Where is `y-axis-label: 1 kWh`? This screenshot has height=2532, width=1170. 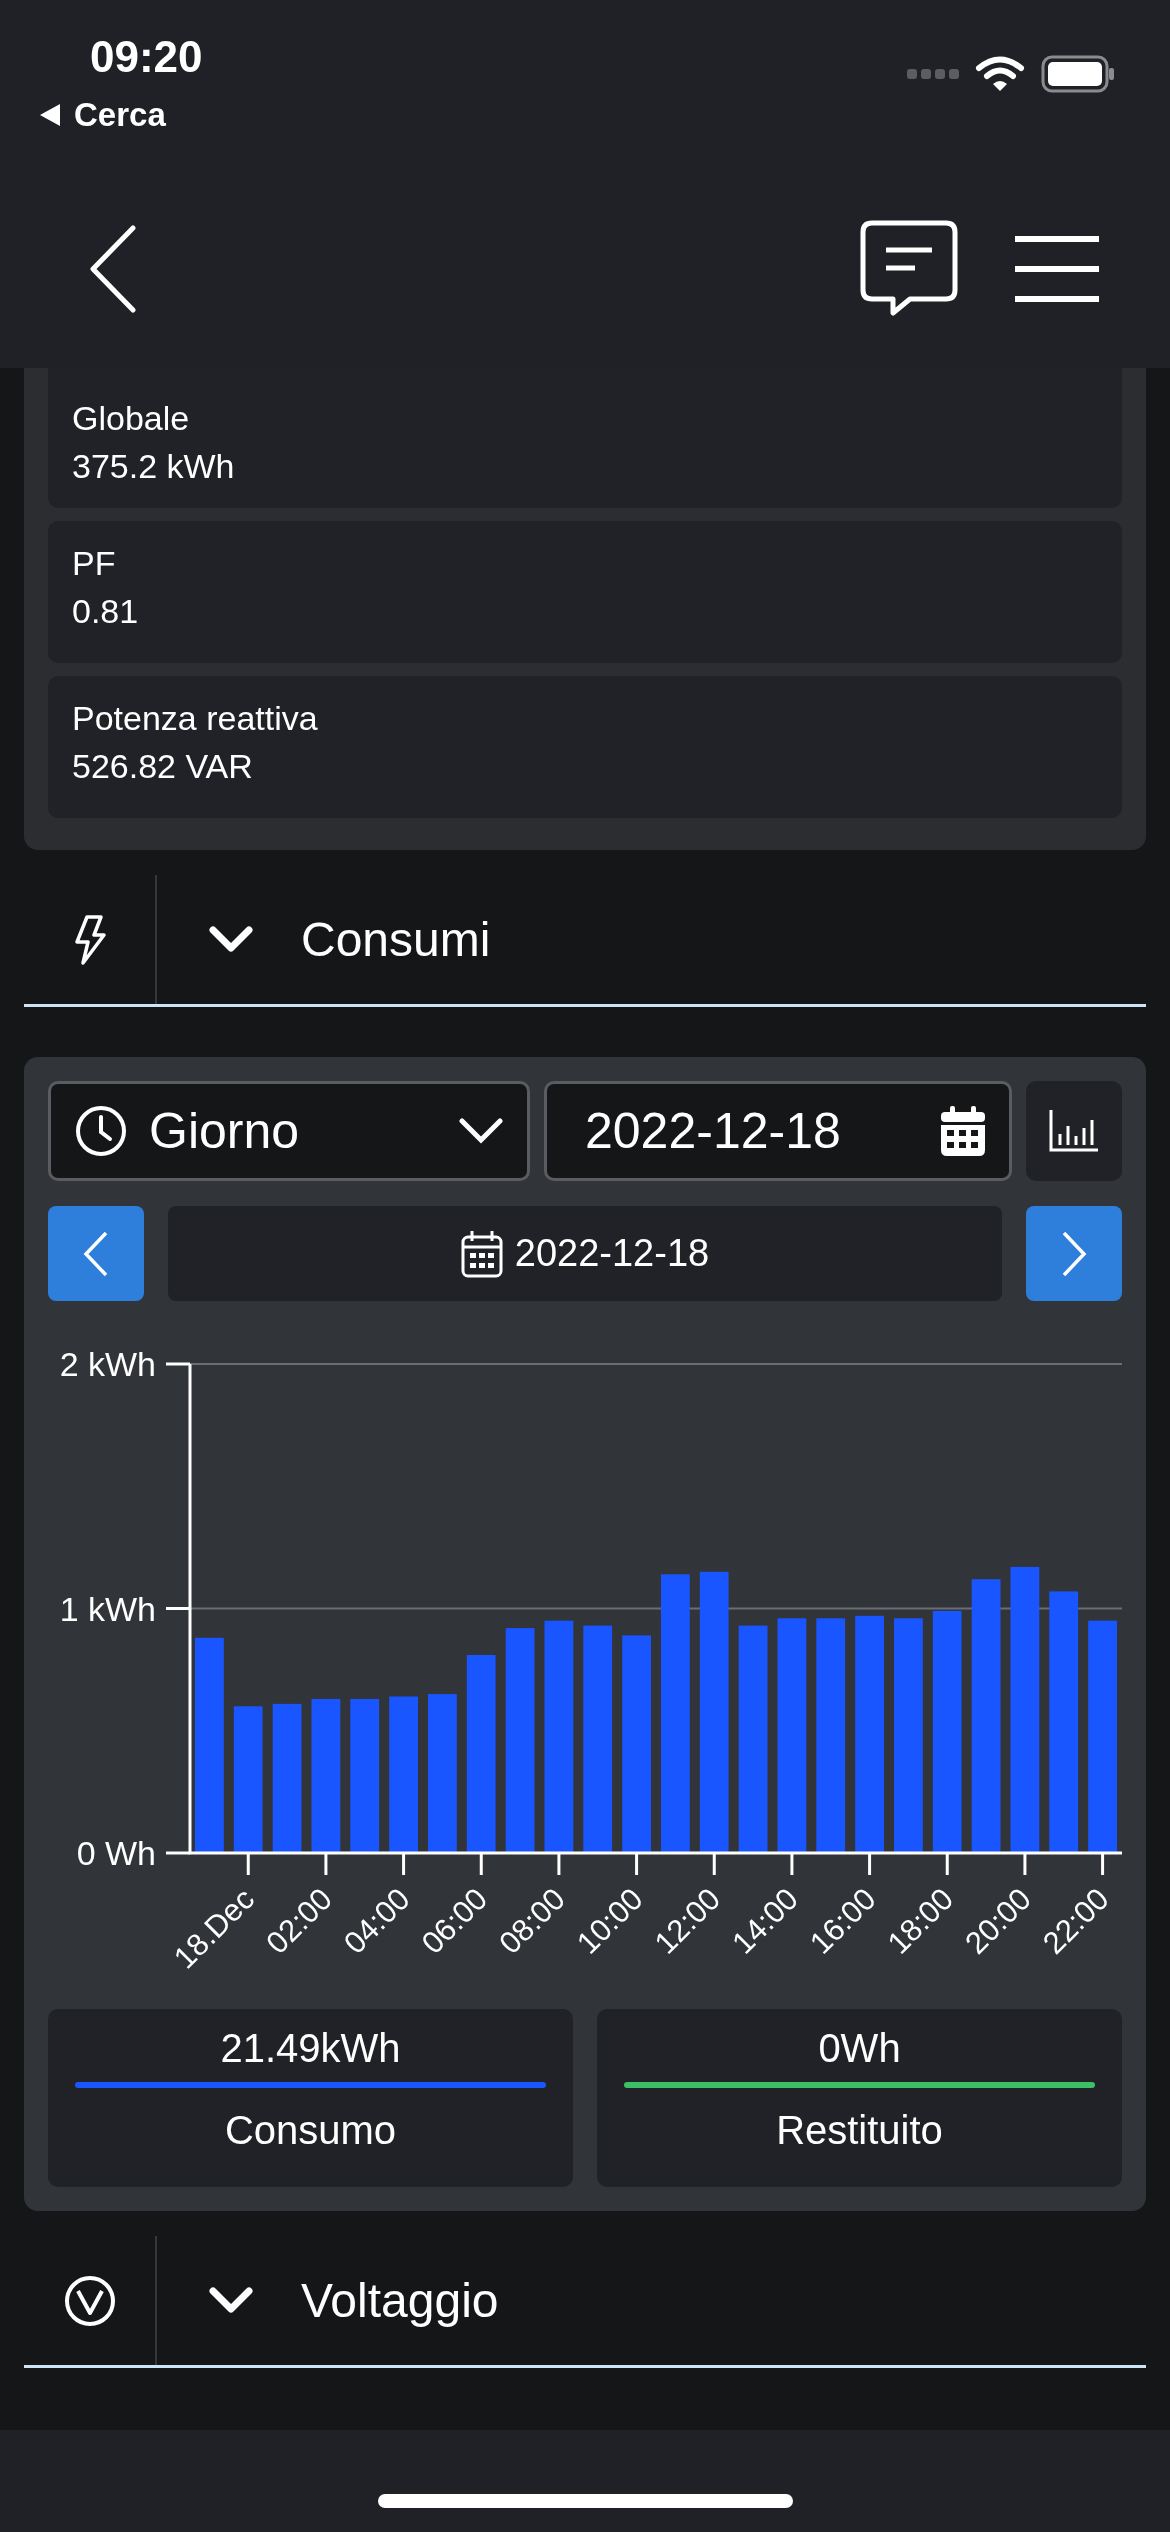 y-axis-label: 1 kWh is located at coordinates (107, 1608).